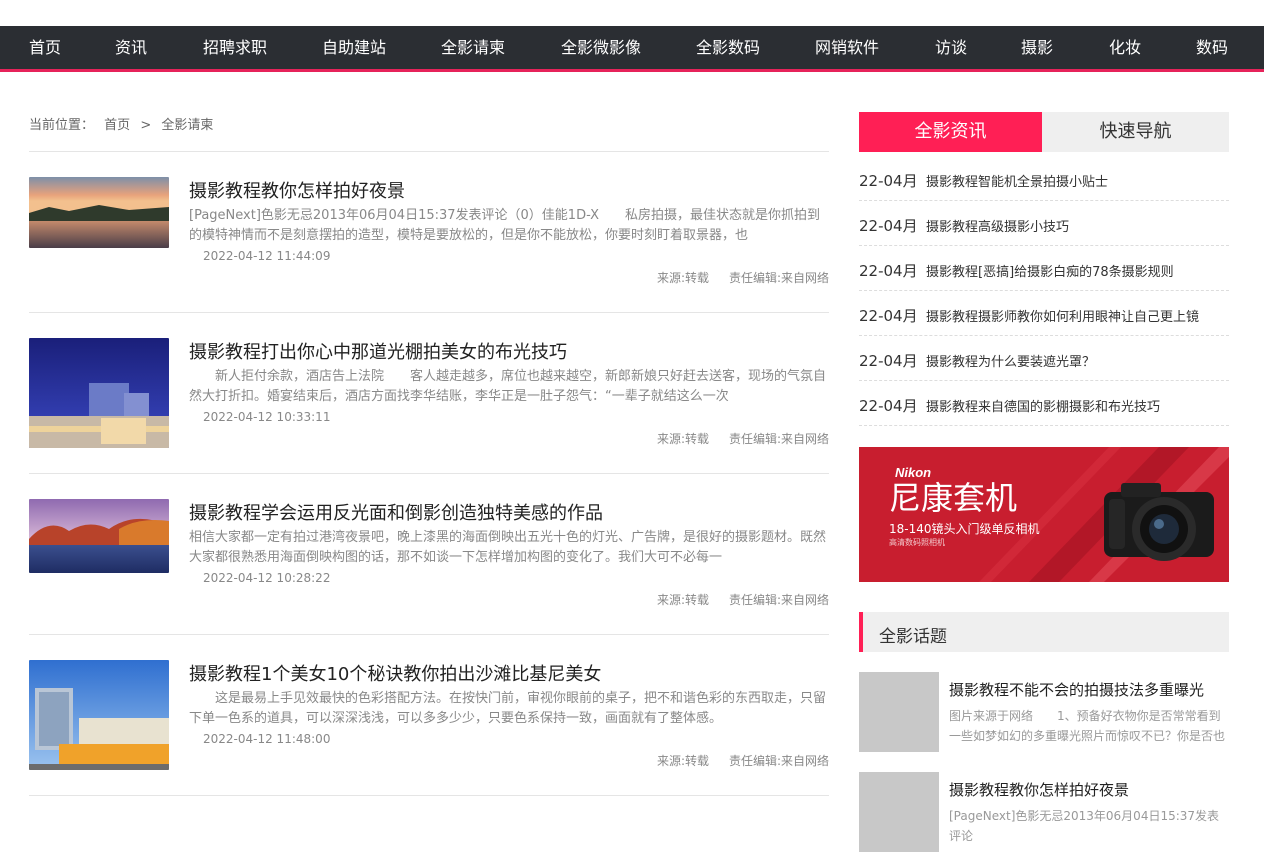 The image size is (1264, 852). I want to click on nav-item-home: 首页, so click(45, 47).